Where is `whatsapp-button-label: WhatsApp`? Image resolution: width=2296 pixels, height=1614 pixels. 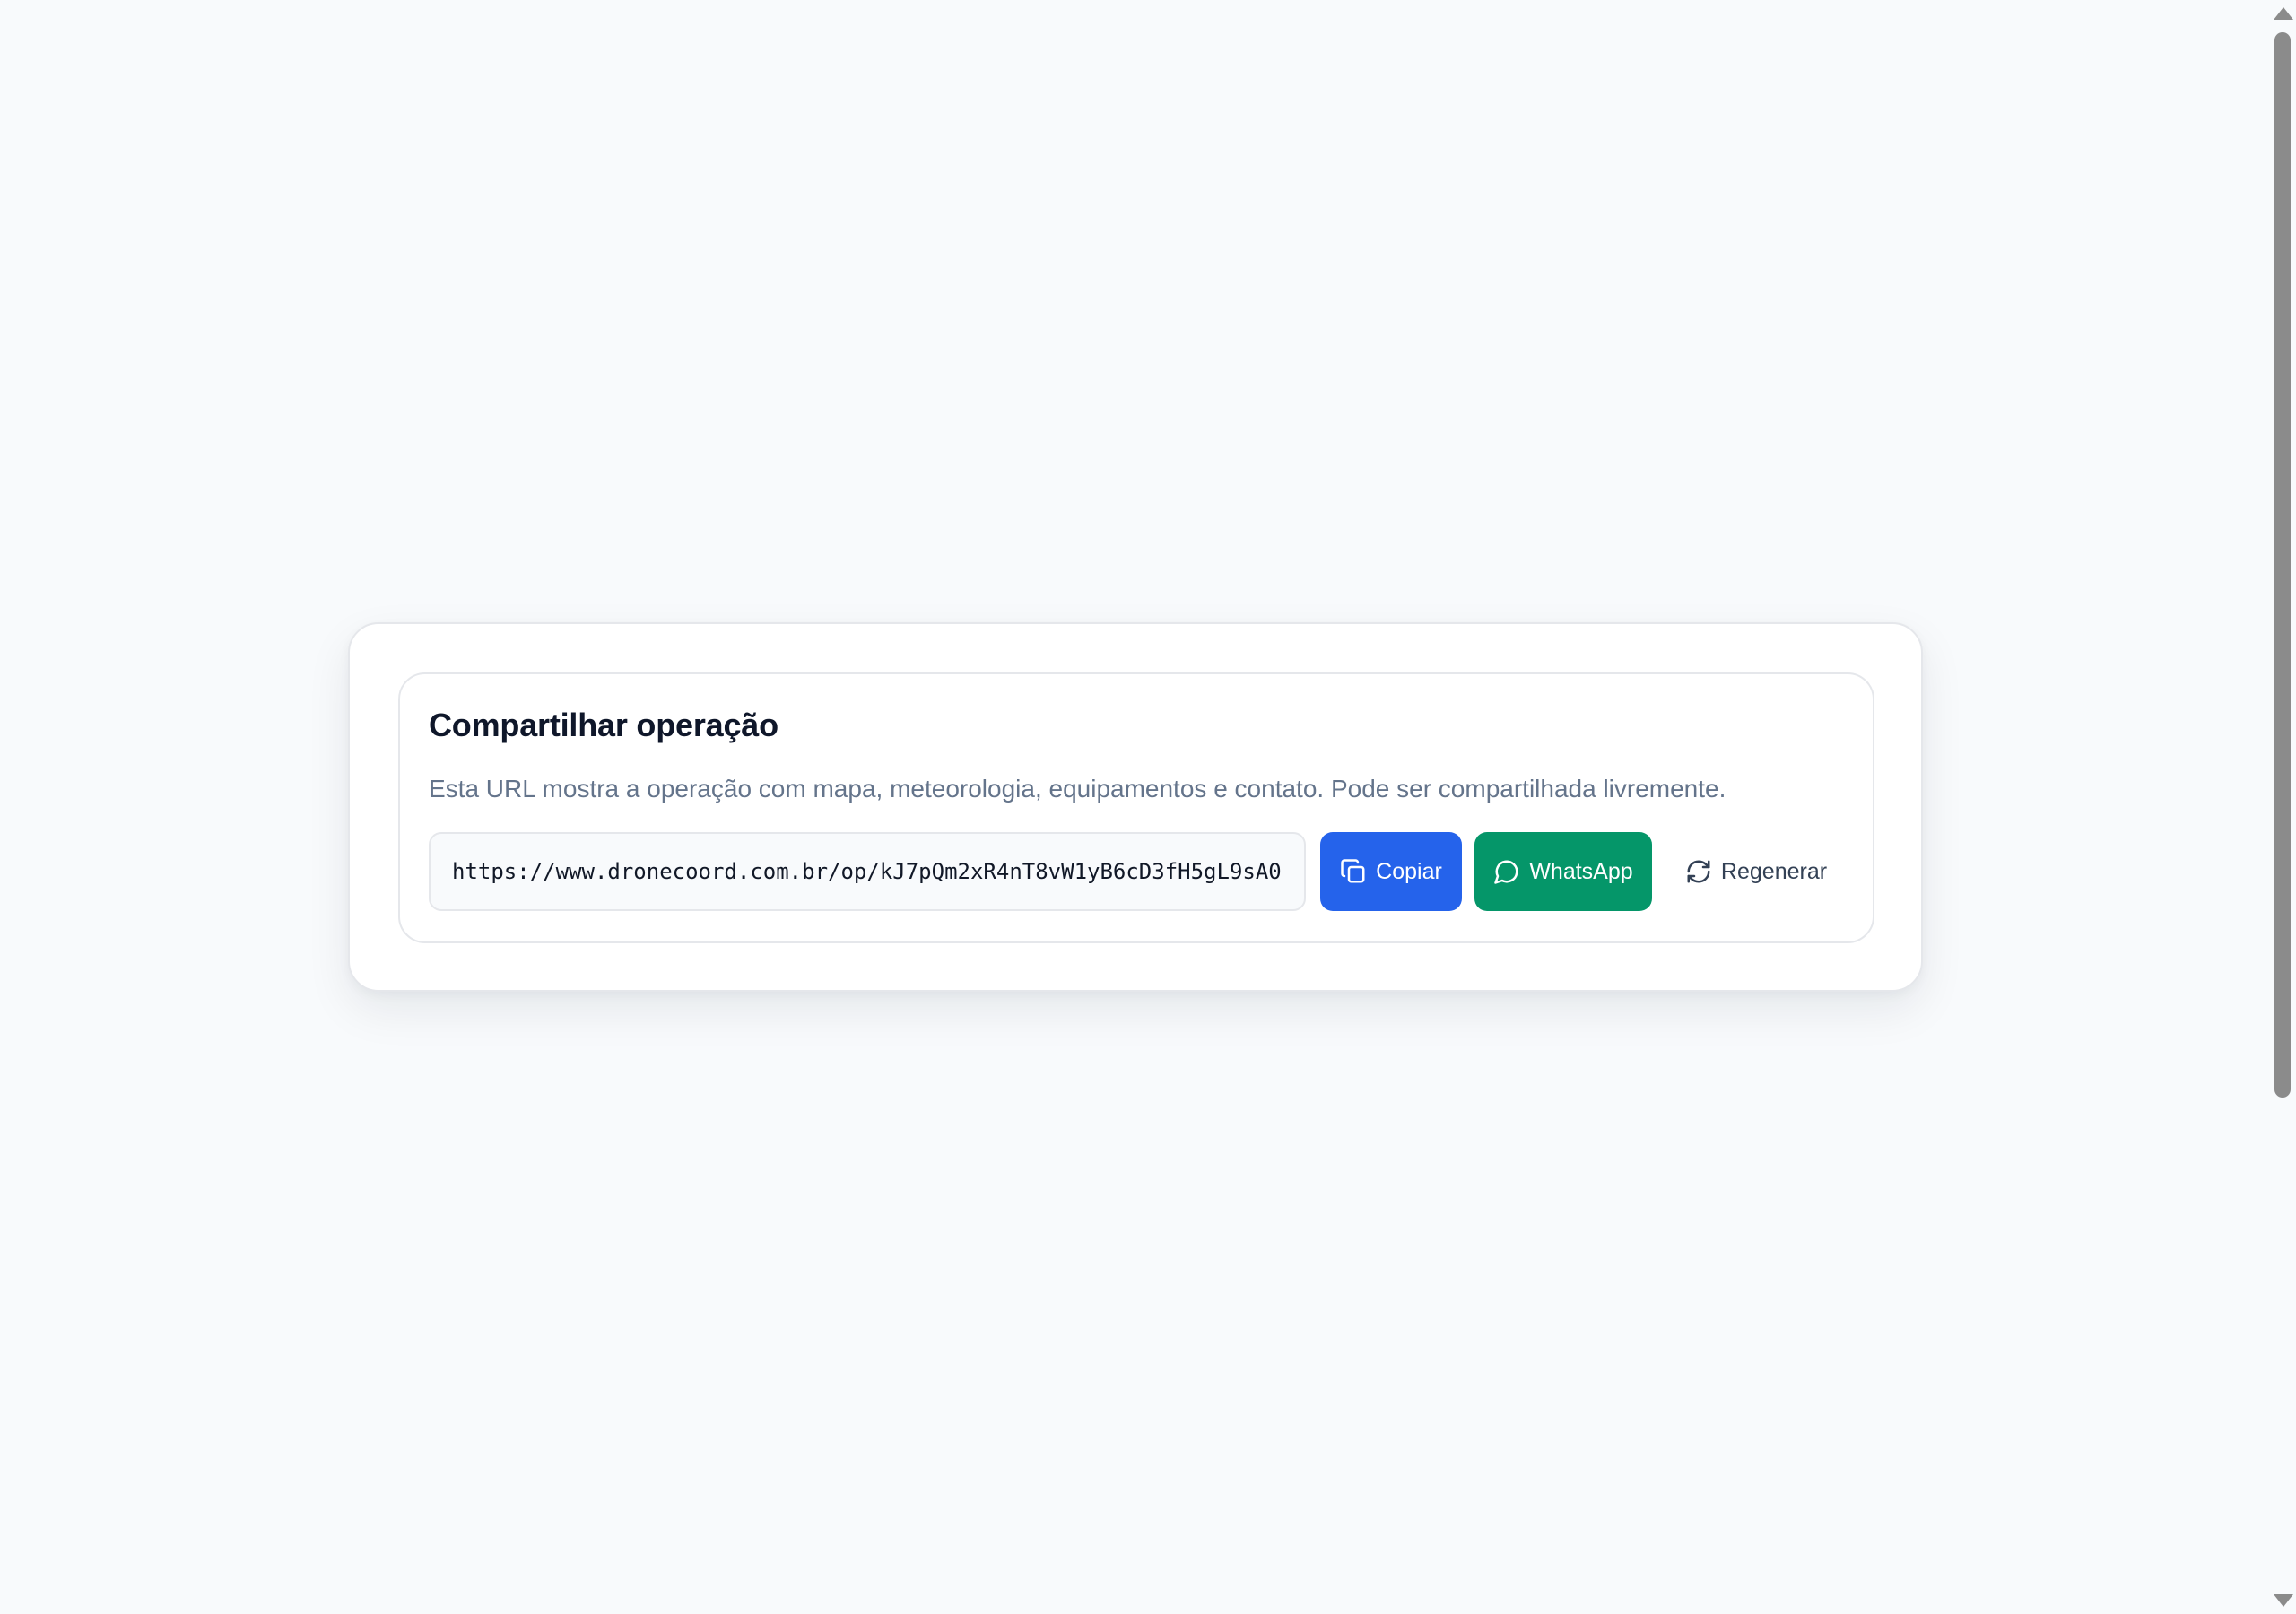 whatsapp-button-label: WhatsApp is located at coordinates (1581, 871).